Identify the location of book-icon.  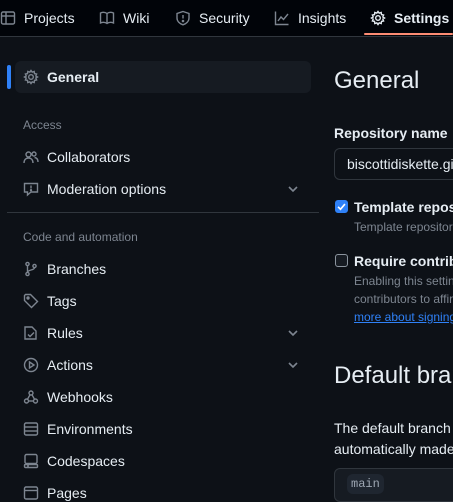
(107, 18).